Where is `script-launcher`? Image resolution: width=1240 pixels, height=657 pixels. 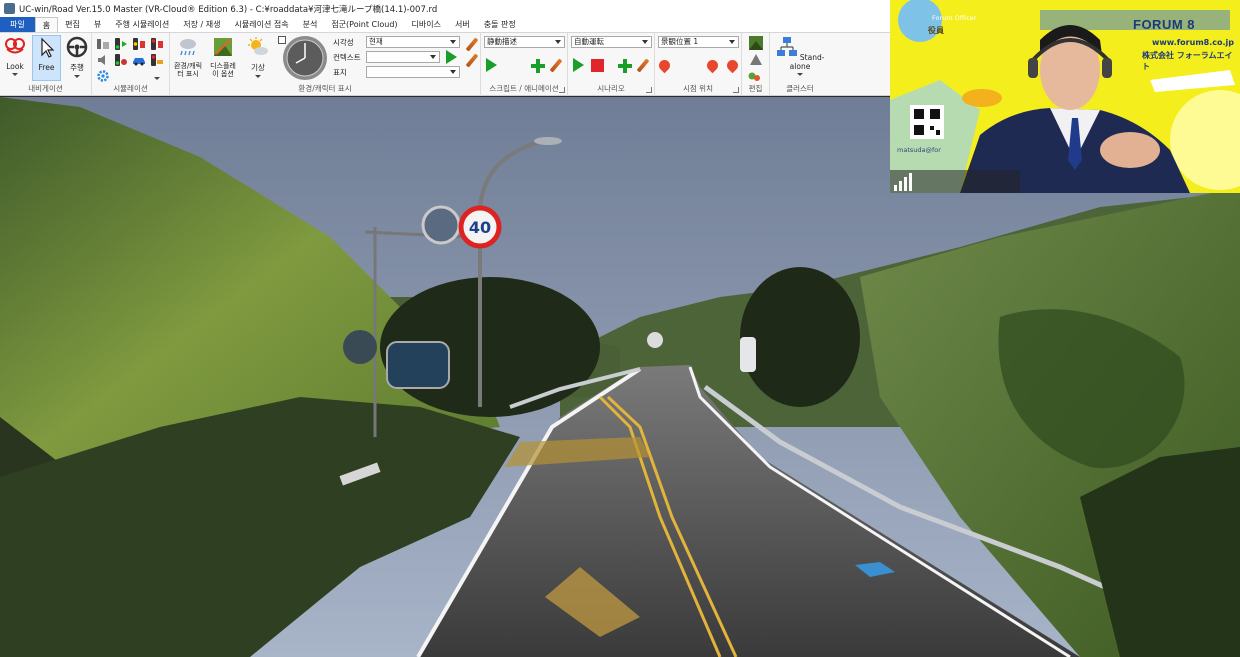
script-launcher is located at coordinates (562, 90).